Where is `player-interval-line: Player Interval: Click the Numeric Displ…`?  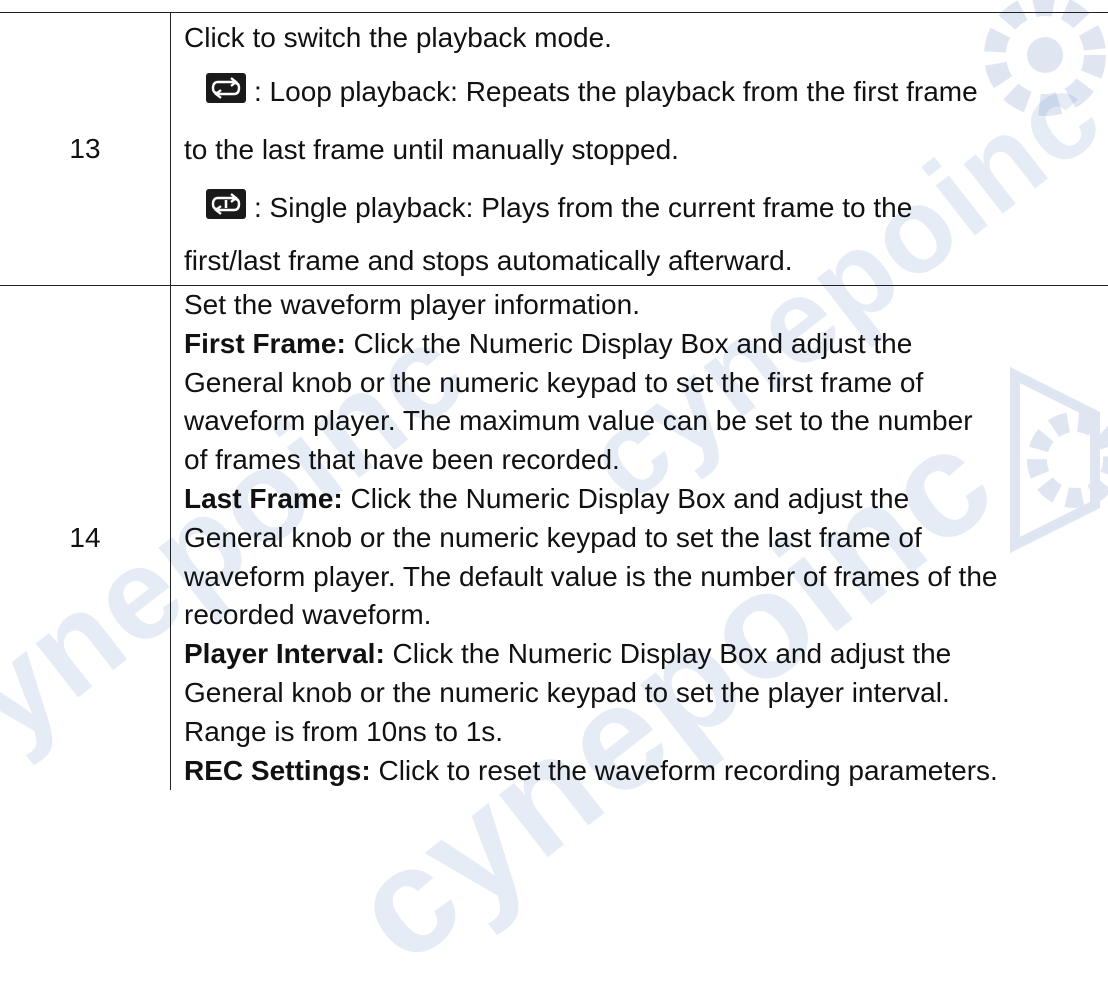
player-interval-line: Player Interval: Click the Numeric Displ… is located at coordinates (646, 654).